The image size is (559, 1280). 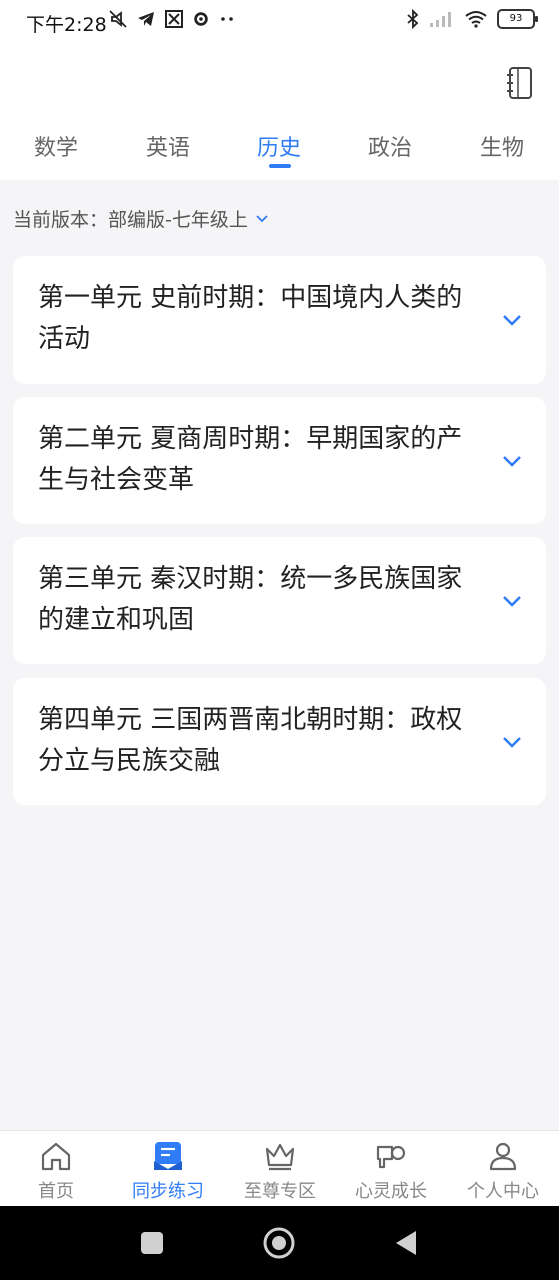 I want to click on nav-label: 心灵成长, so click(x=391, y=1191).